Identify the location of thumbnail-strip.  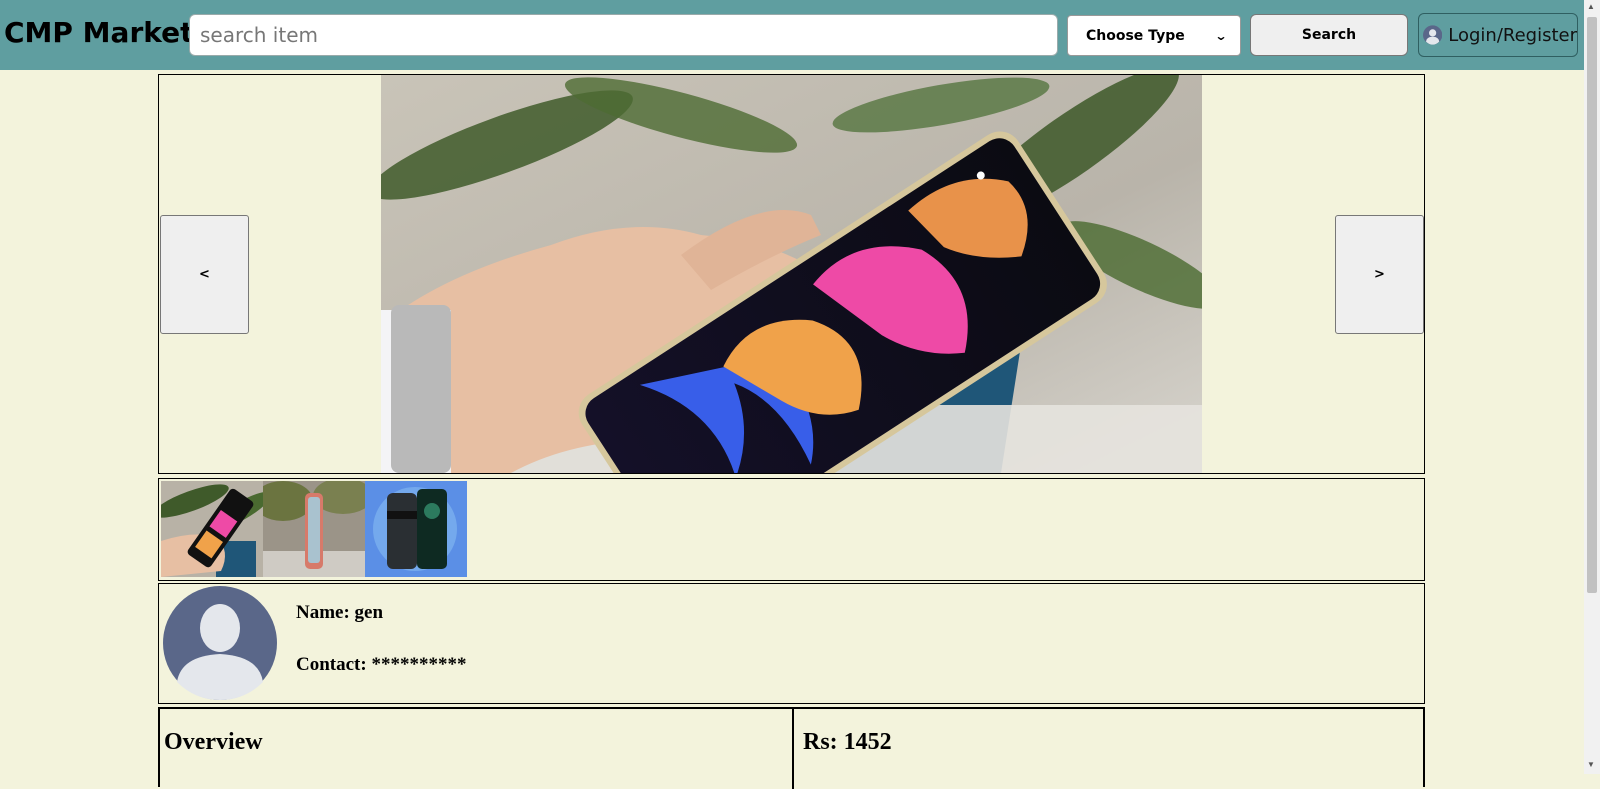
(791, 529).